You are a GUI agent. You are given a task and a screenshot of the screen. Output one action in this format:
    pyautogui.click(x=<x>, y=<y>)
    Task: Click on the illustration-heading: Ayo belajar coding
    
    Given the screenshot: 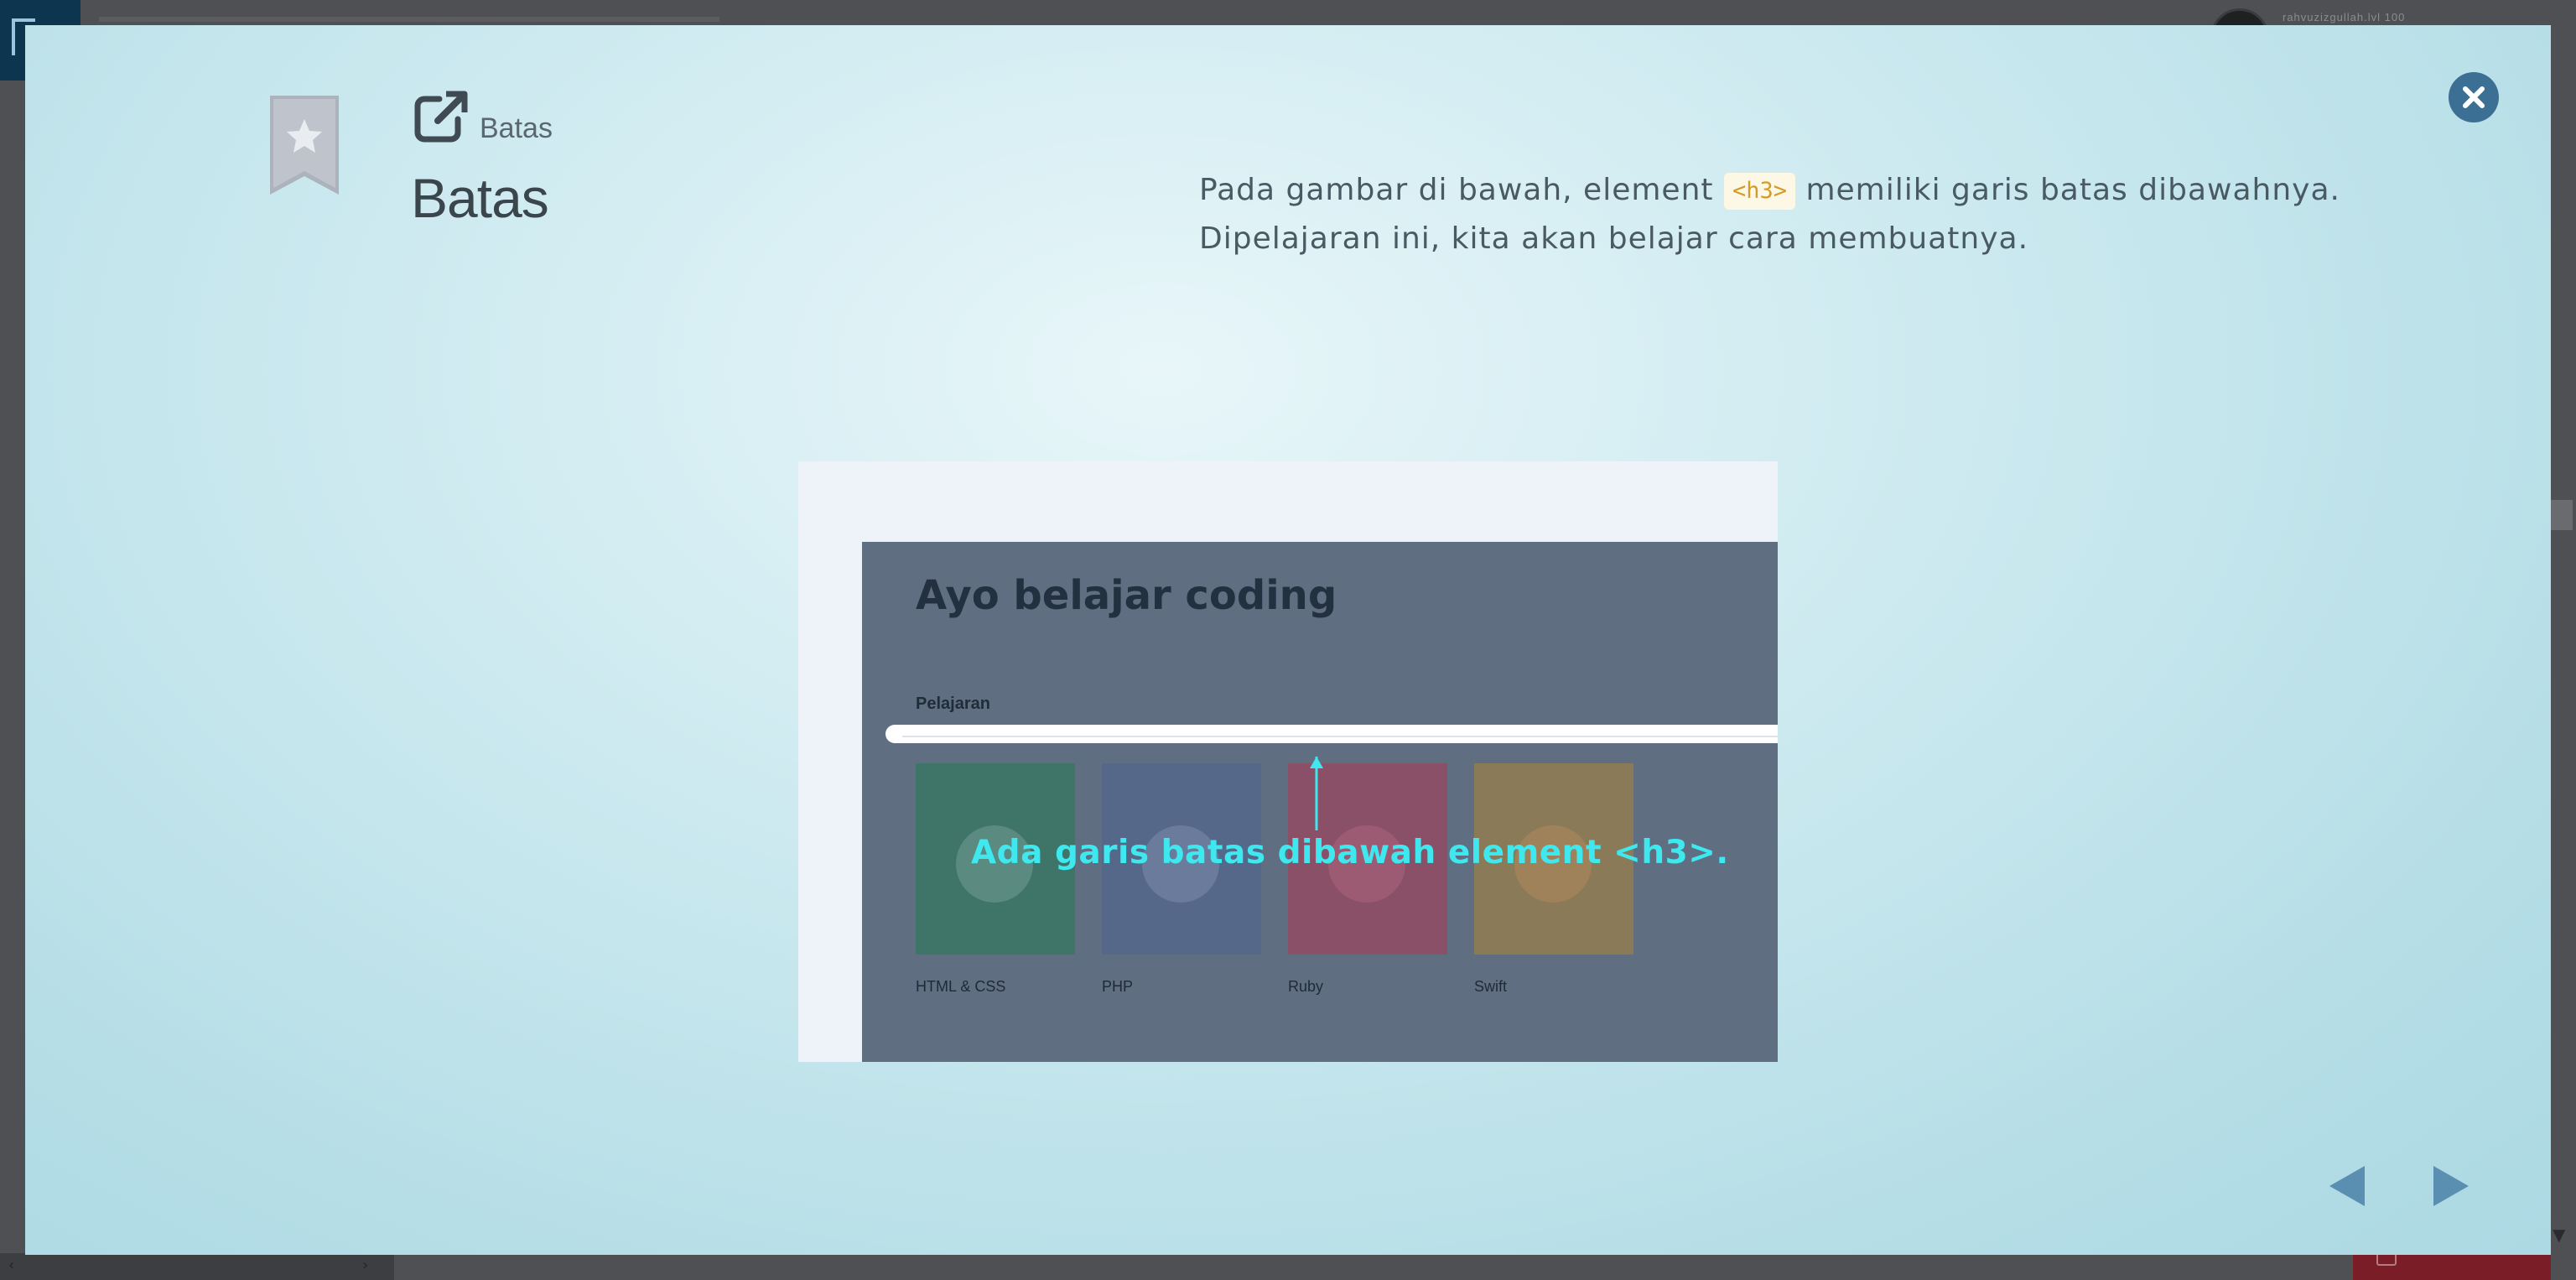 What is the action you would take?
    pyautogui.click(x=1126, y=595)
    